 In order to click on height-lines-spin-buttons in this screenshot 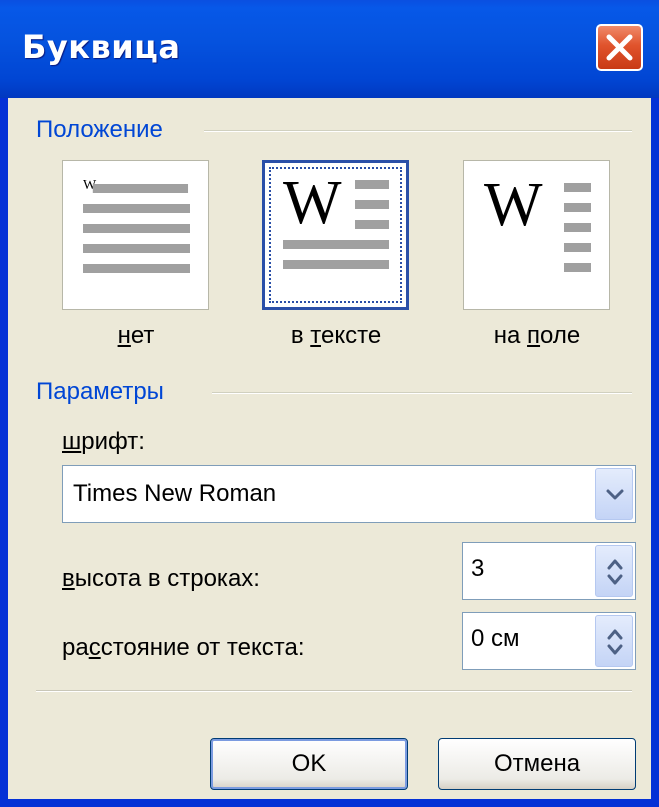, I will do `click(614, 571)`.